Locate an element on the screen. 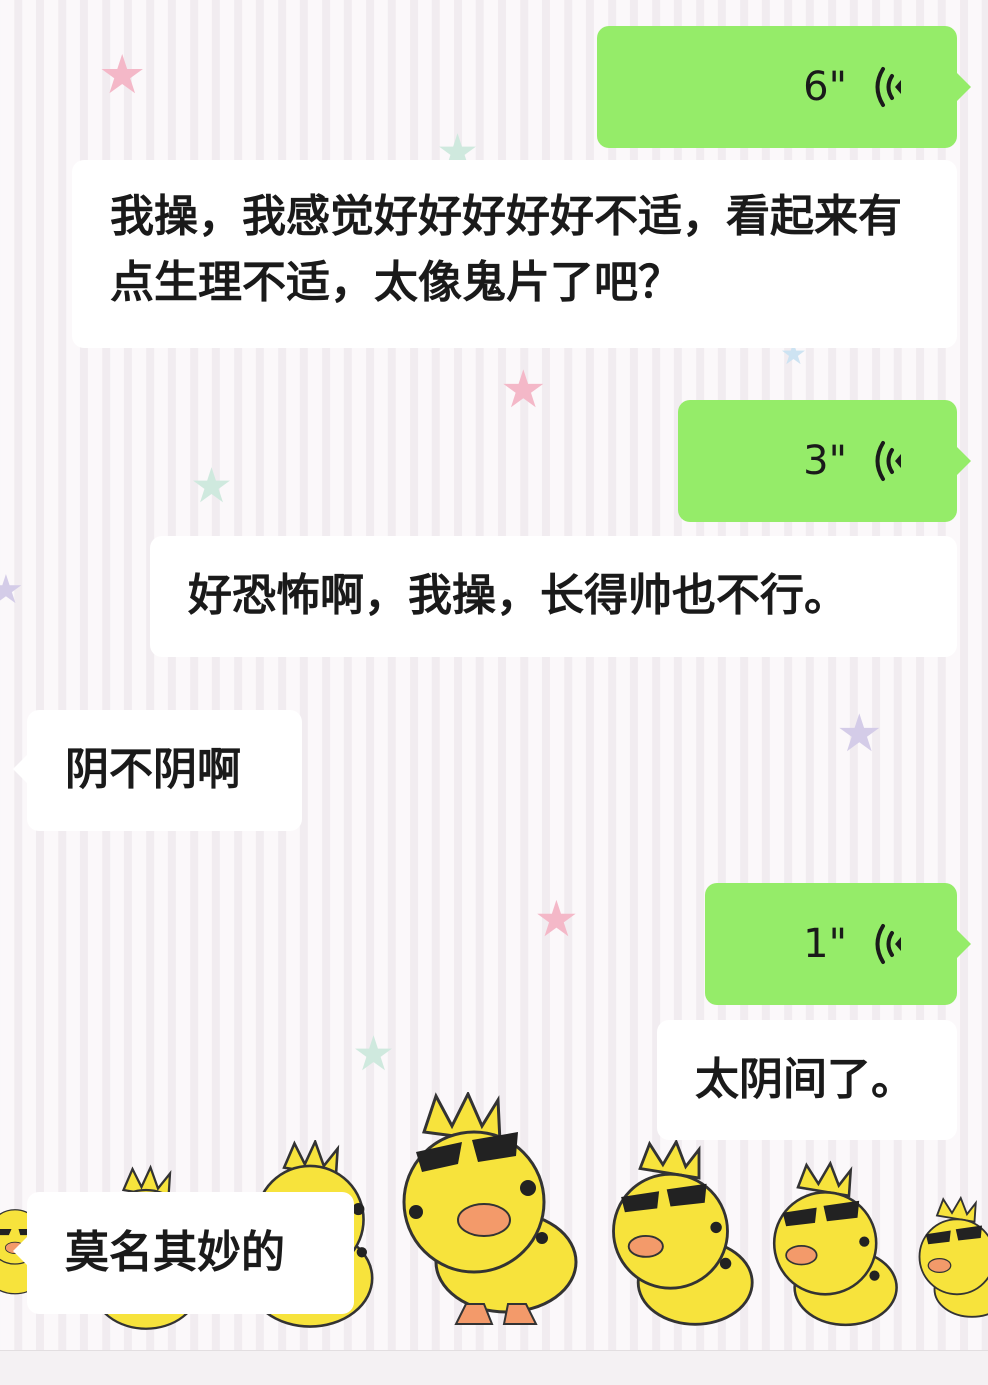  message-text: 莫名其妙的 is located at coordinates (175, 1252).